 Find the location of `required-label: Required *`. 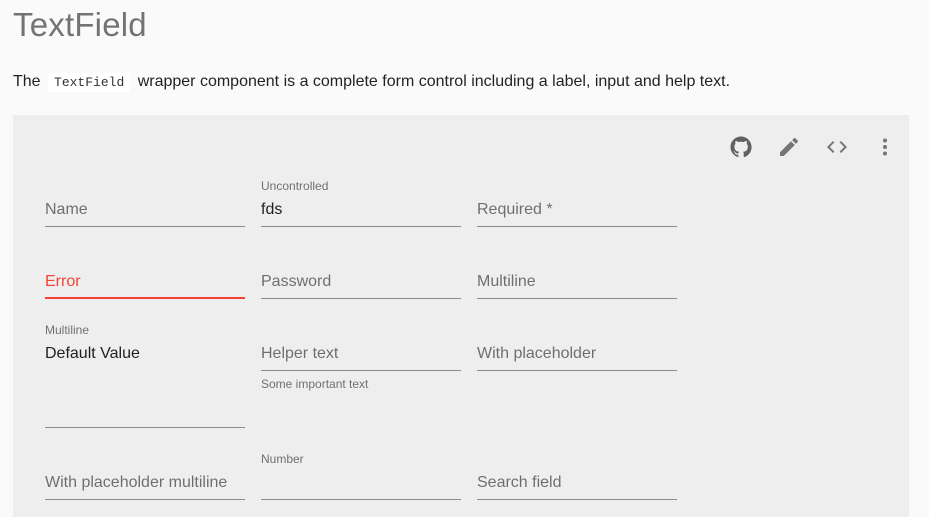

required-label: Required * is located at coordinates (515, 209).